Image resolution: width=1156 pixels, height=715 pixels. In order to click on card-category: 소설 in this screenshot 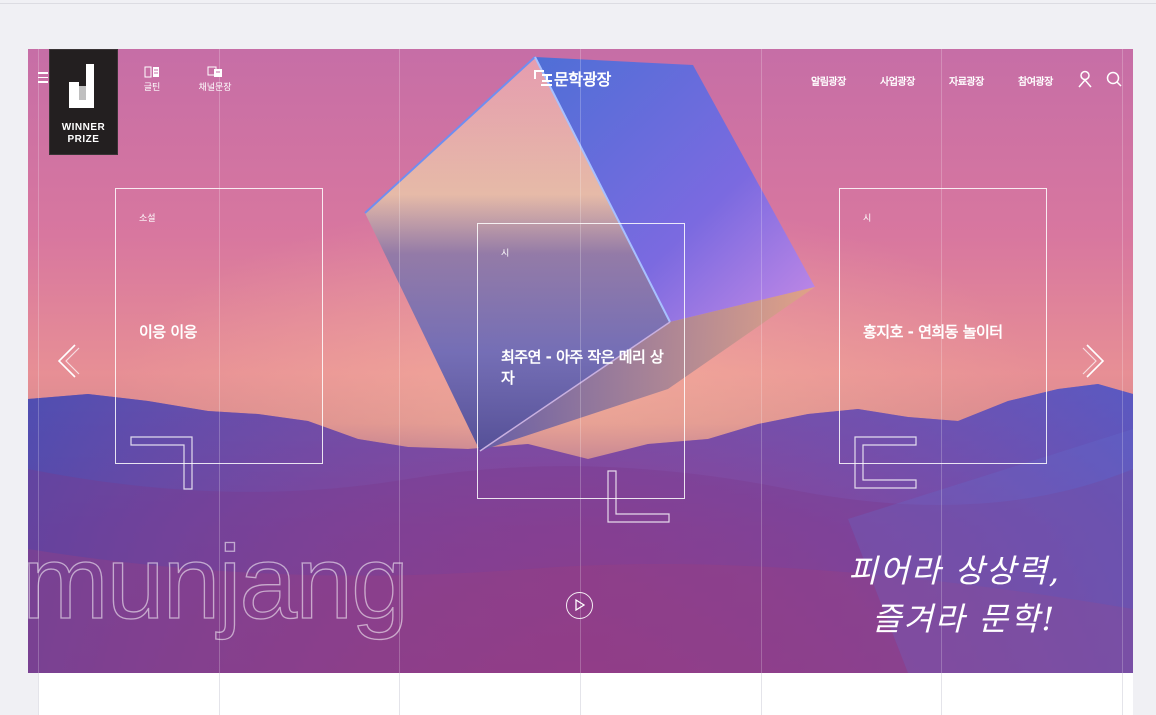, I will do `click(147, 219)`.